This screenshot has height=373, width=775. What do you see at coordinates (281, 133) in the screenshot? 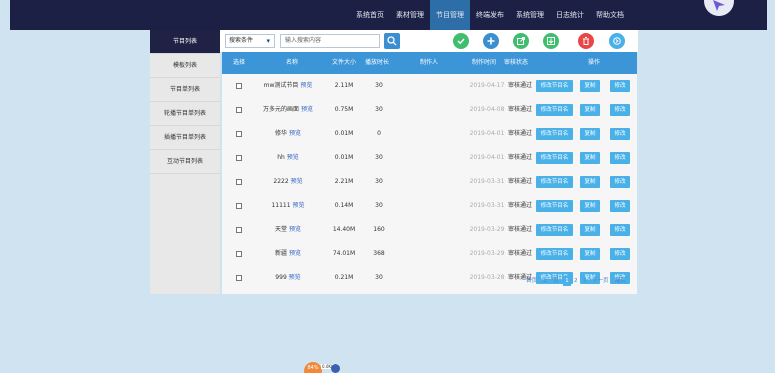
I see `program-name-text: 修华` at bounding box center [281, 133].